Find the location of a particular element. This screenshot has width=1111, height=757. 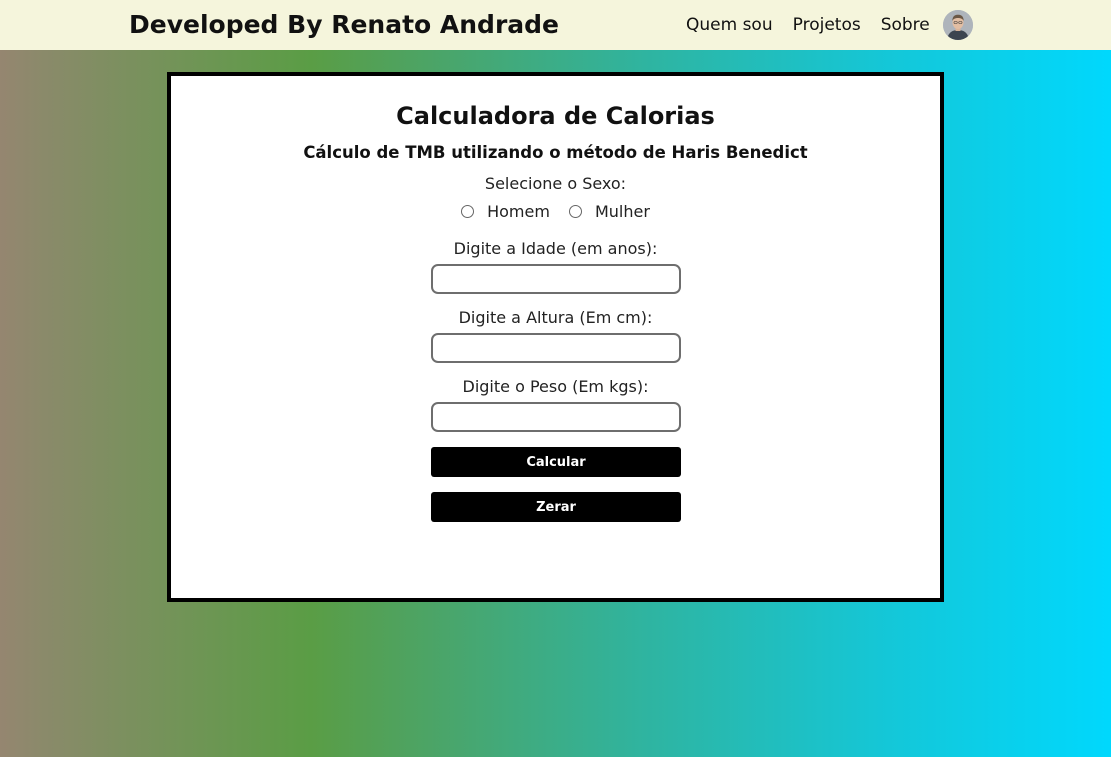

radio-mulher is located at coordinates (575, 211).